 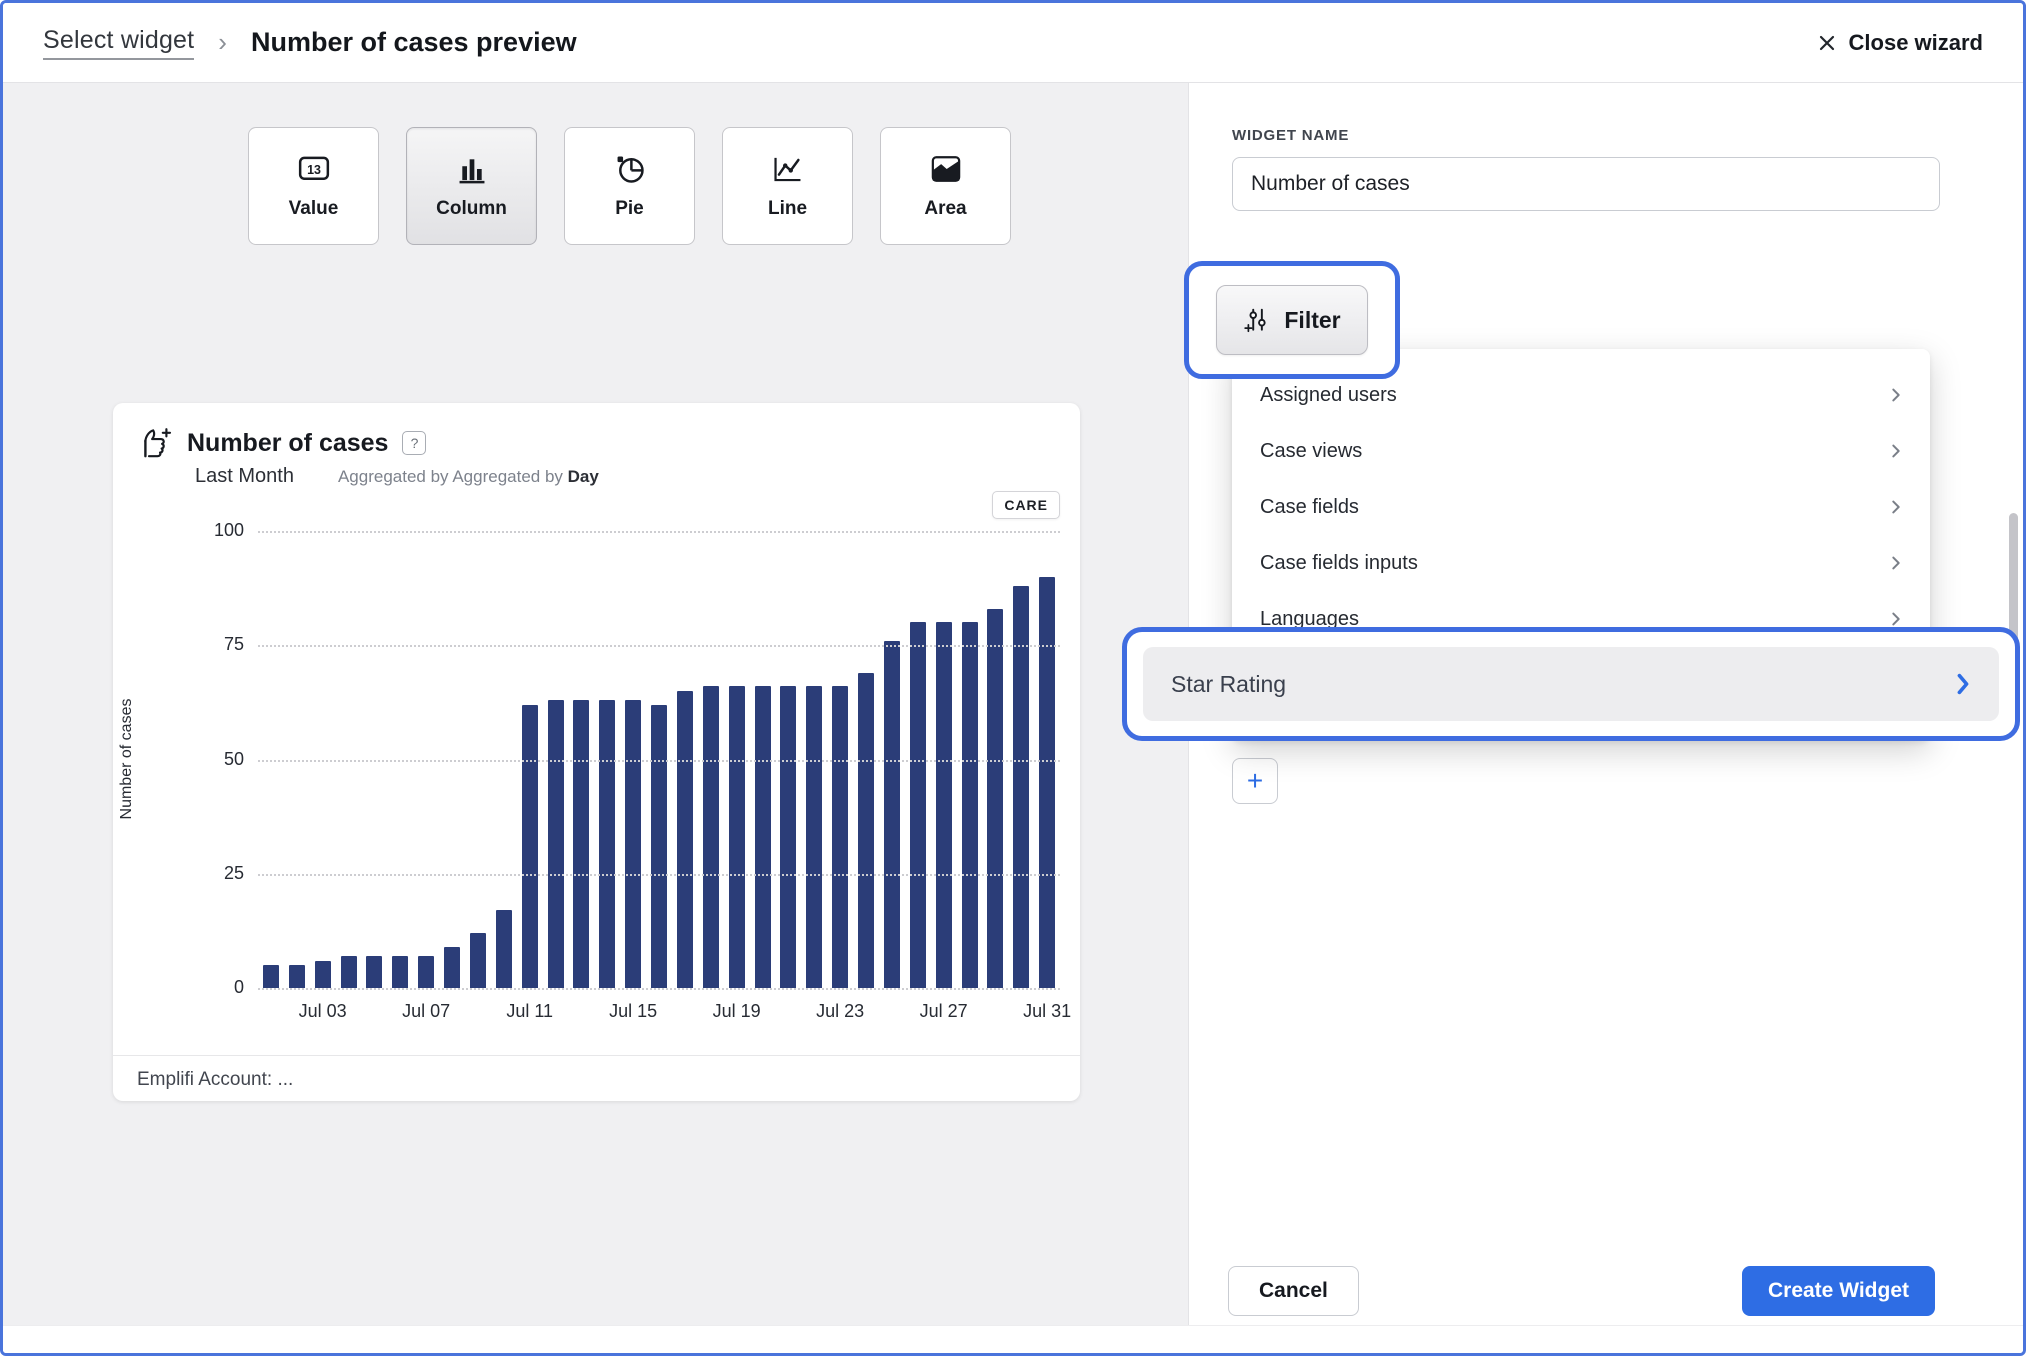 I want to click on preview-title: Number of cases, so click(x=288, y=442).